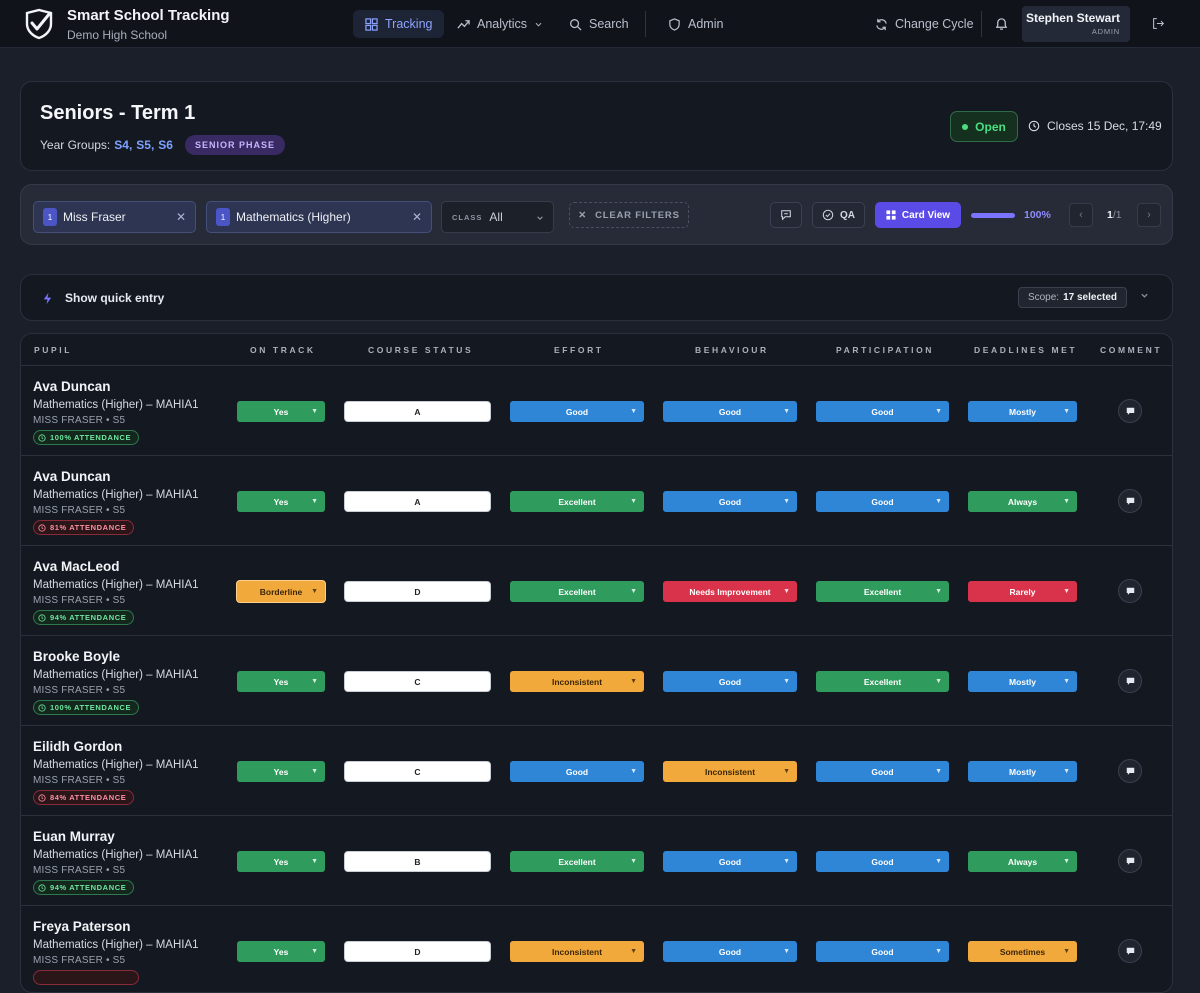 The height and width of the screenshot is (993, 1200). What do you see at coordinates (165, 145) in the screenshot?
I see `year-group-s6: S6` at bounding box center [165, 145].